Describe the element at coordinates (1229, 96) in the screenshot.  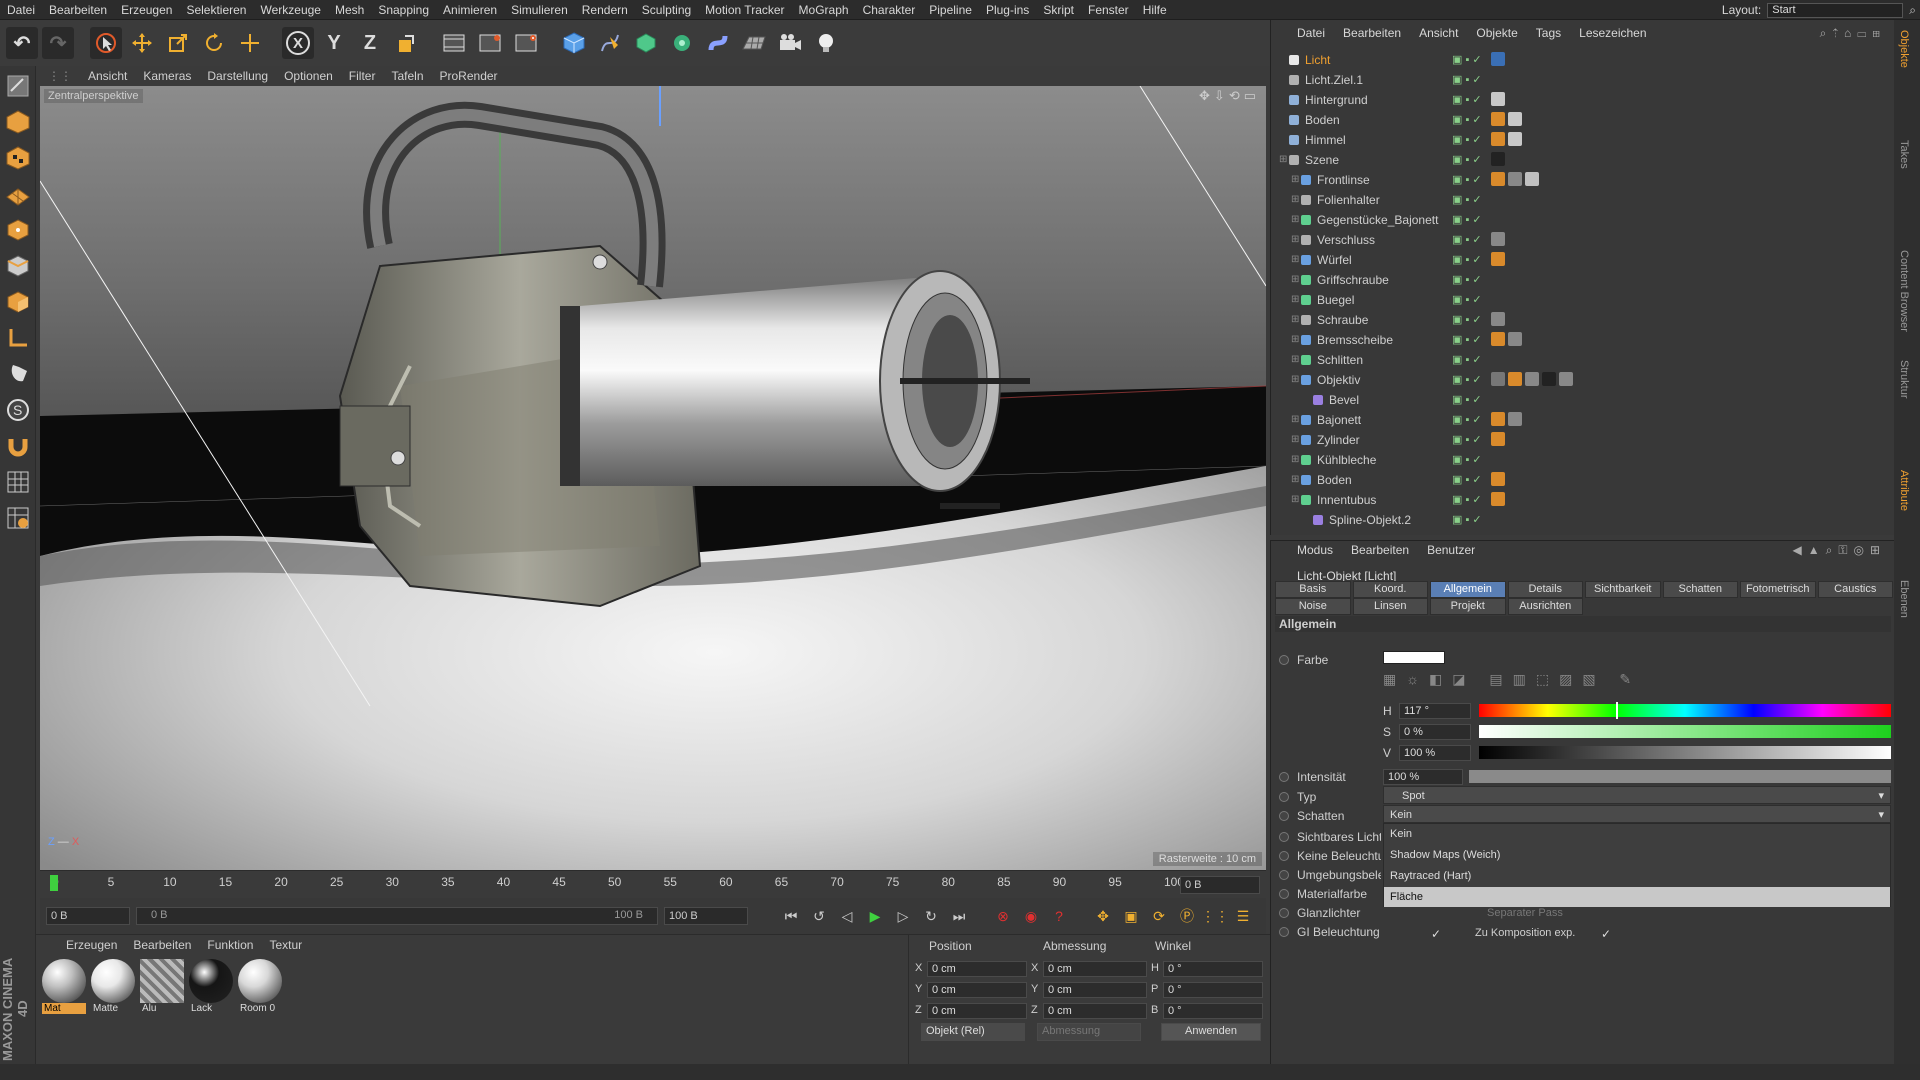
I see `viewport-nav-icons: ✥⇩⟲▭` at that location.